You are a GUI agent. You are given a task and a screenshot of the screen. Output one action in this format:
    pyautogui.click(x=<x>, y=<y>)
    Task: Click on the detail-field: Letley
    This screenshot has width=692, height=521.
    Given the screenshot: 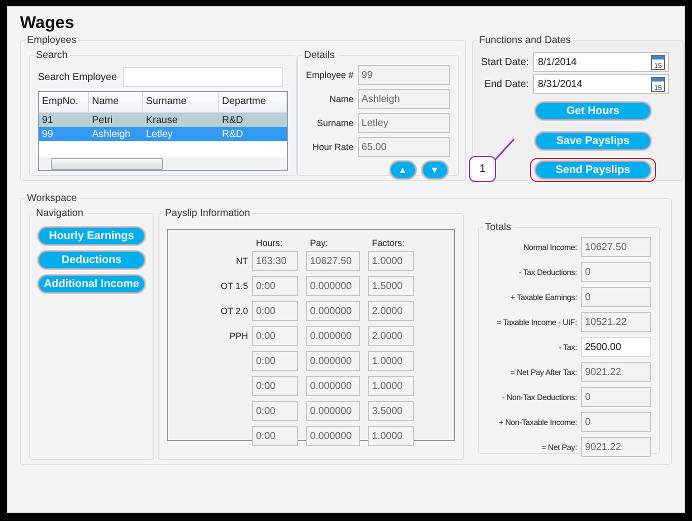 What is the action you would take?
    pyautogui.click(x=404, y=123)
    